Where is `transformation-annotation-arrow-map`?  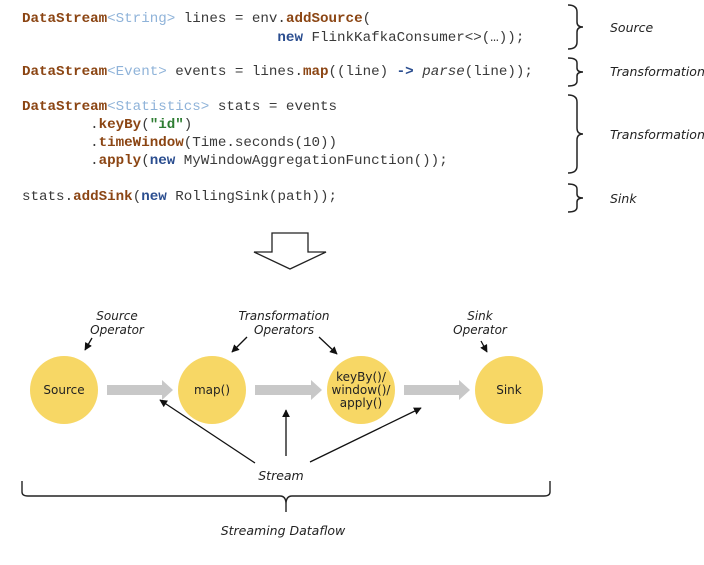 transformation-annotation-arrow-map is located at coordinates (239, 344).